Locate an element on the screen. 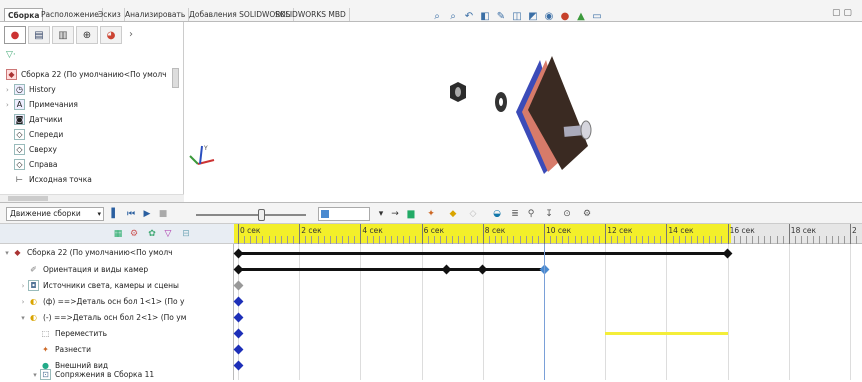 The image size is (862, 382). autokey-icon: ◆ is located at coordinates (453, 214).